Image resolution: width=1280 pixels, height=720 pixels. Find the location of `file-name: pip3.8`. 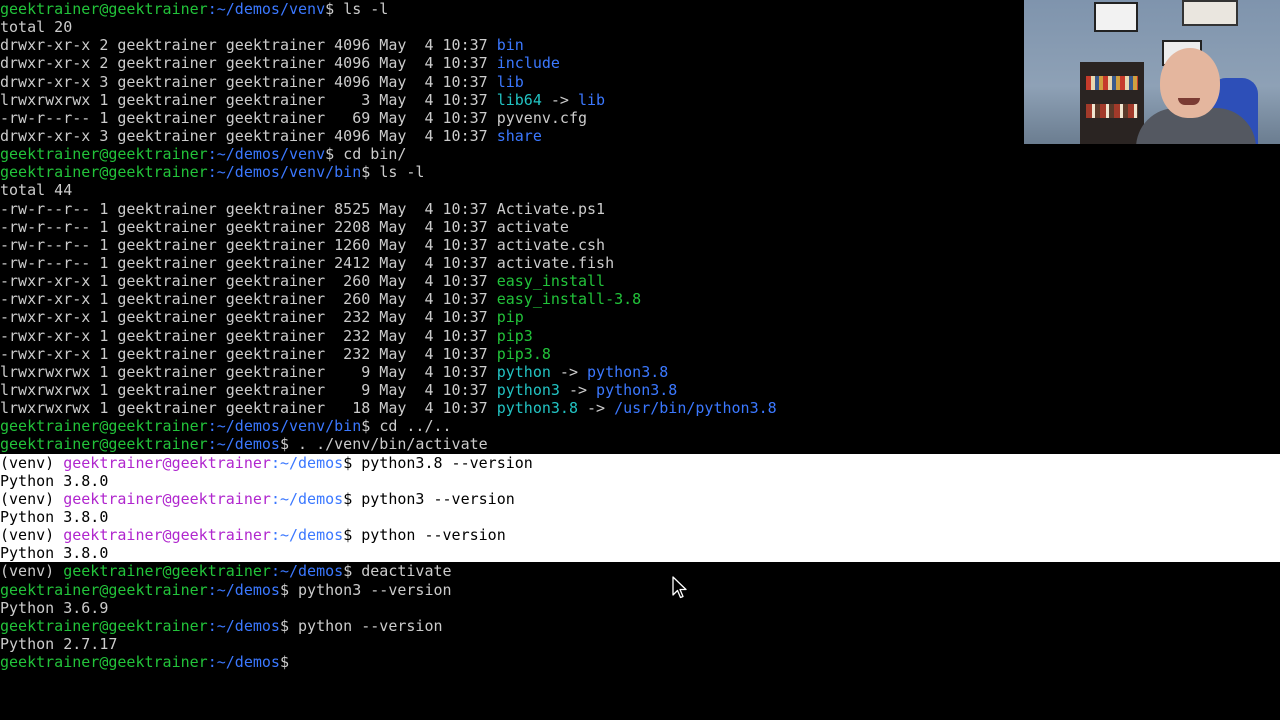

file-name: pip3.8 is located at coordinates (523, 353).